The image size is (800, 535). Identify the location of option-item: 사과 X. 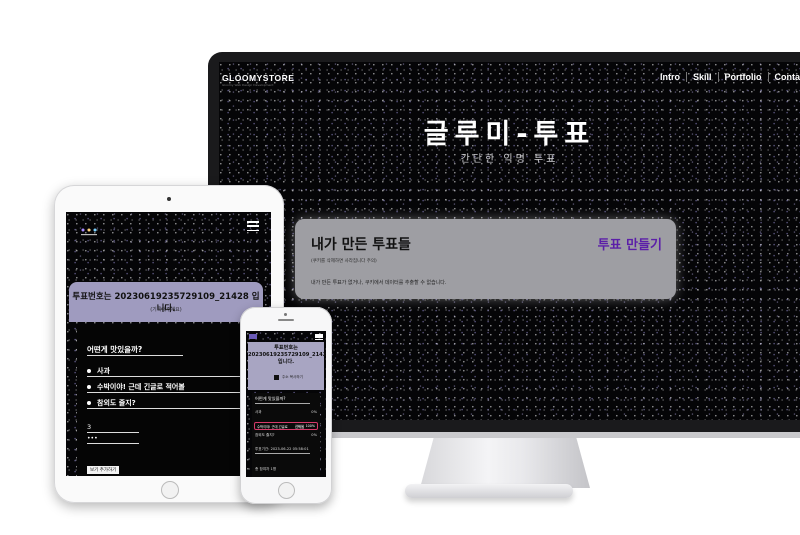
(171, 371).